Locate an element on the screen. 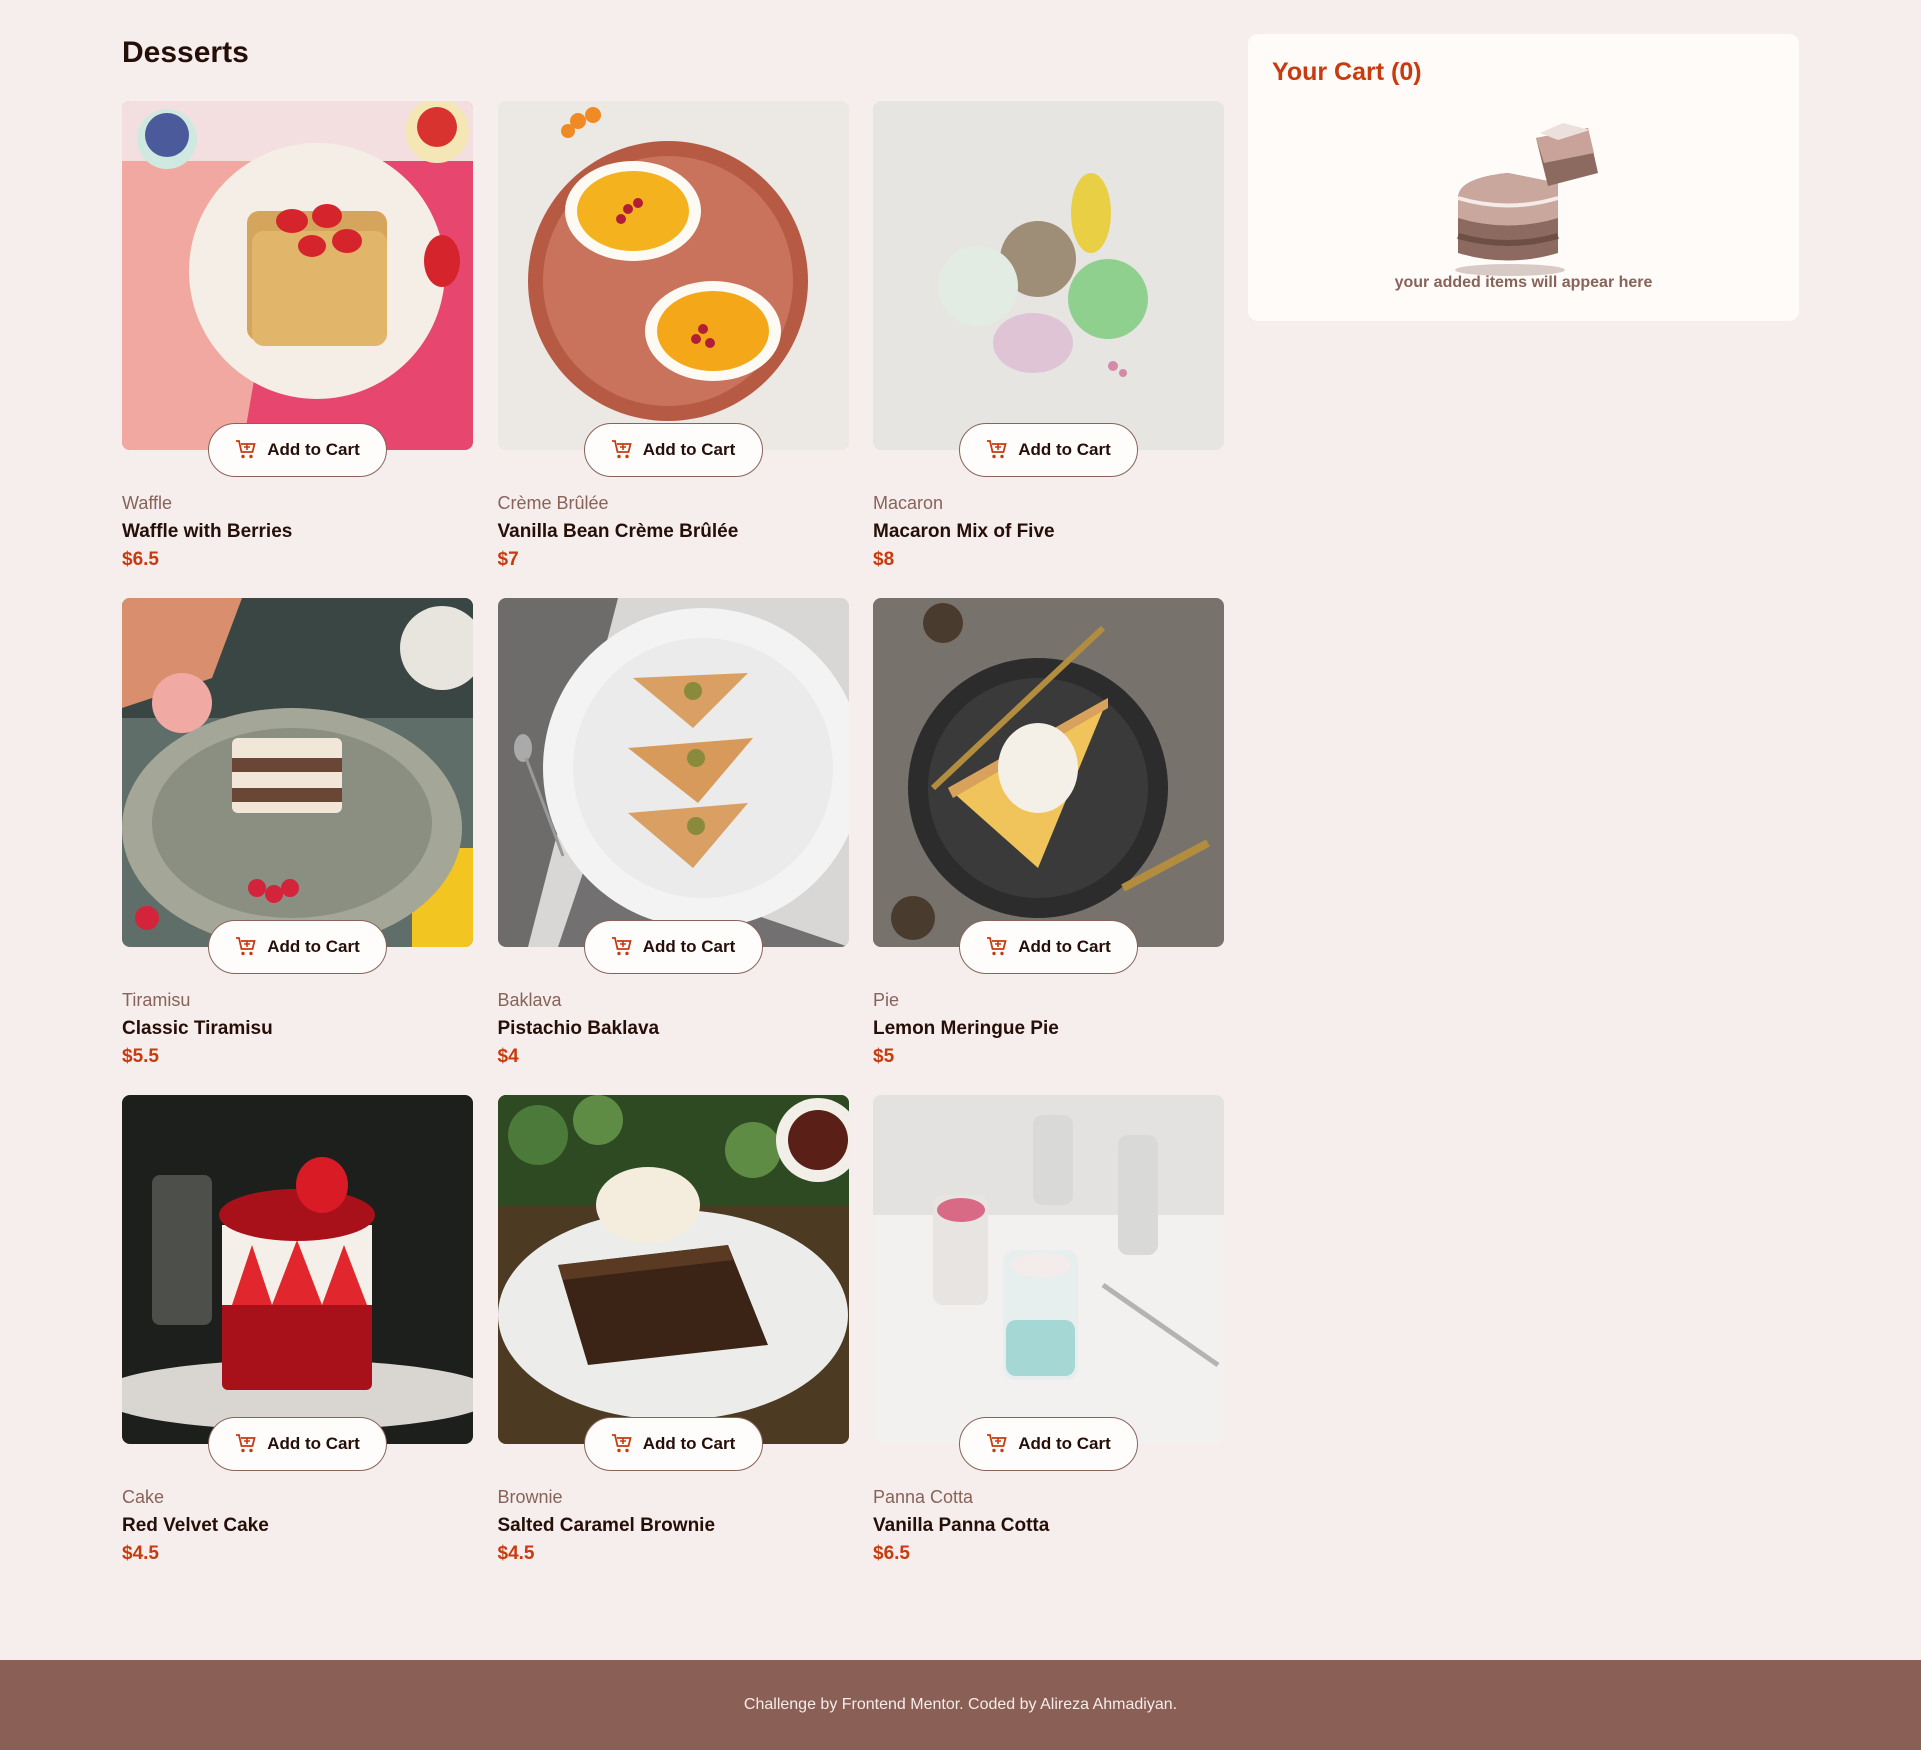 The image size is (1921, 1750). product-name: Waffle with Berries is located at coordinates (207, 531).